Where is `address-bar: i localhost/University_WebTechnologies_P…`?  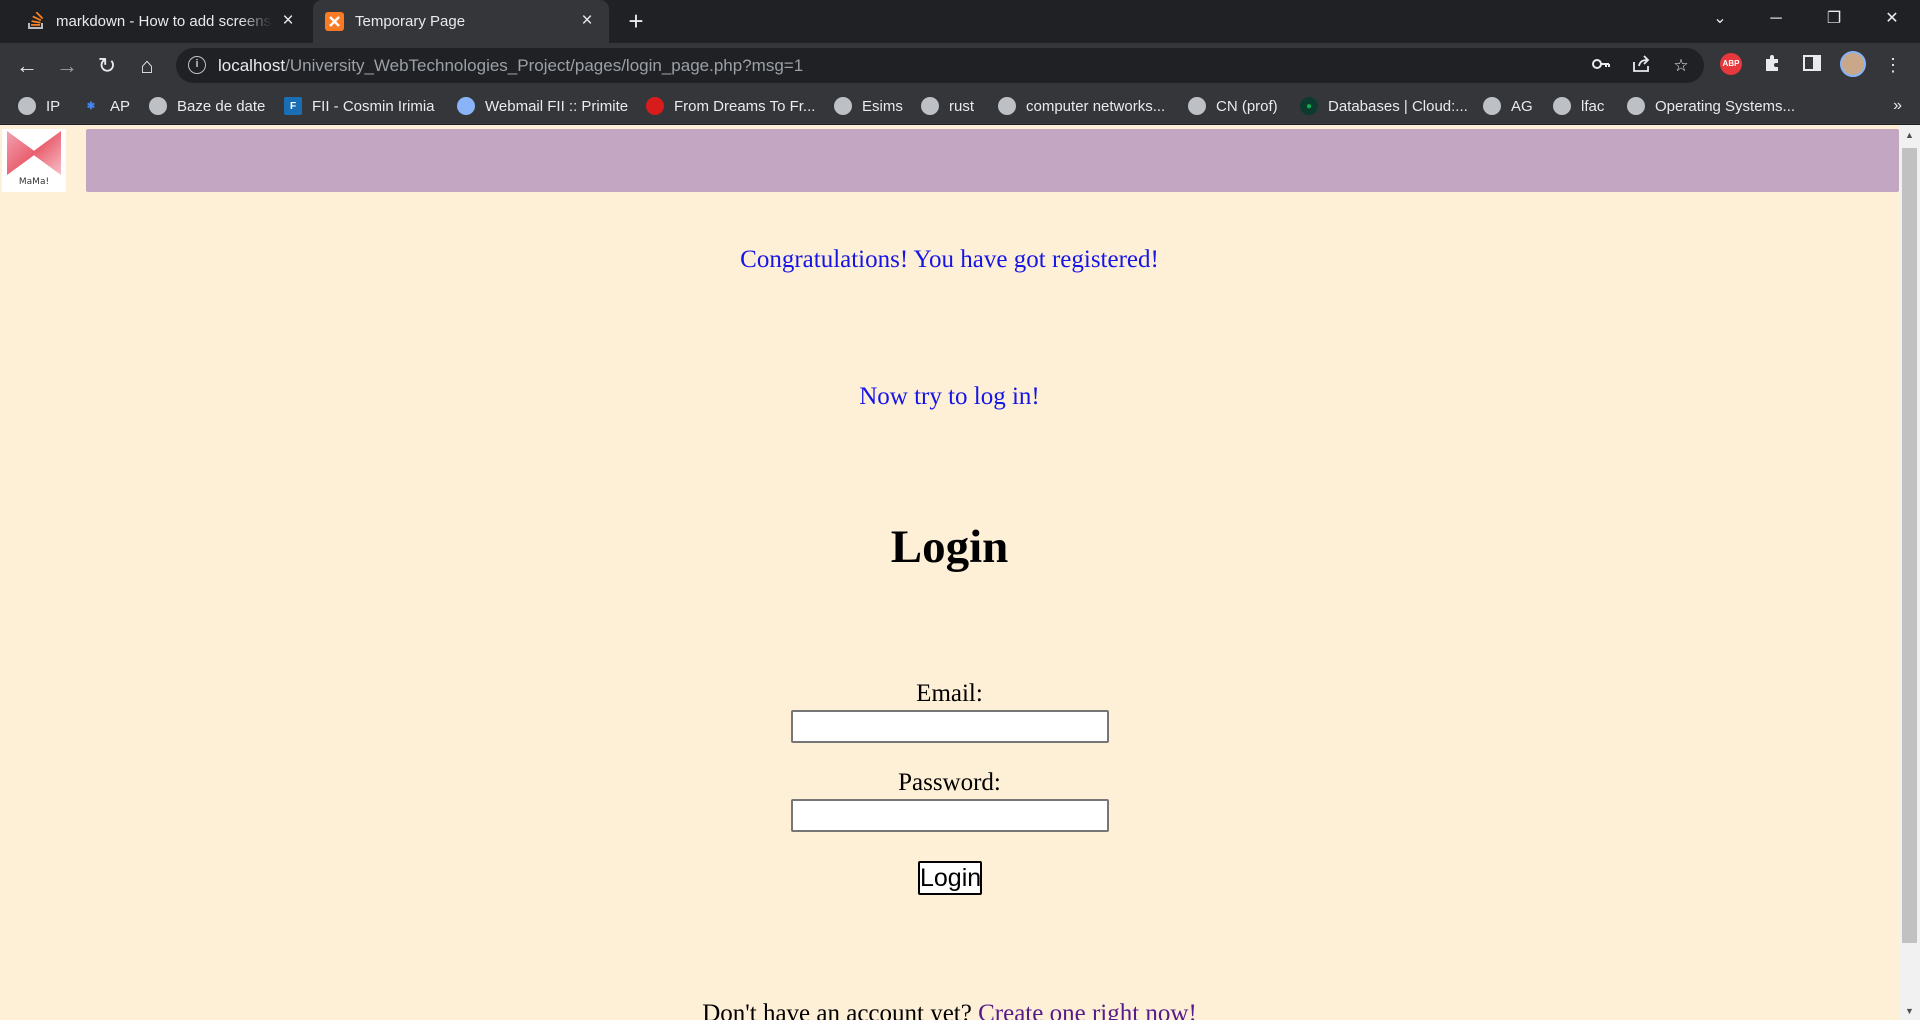
address-bar: i localhost/University_WebTechnologies_P… is located at coordinates (940, 65).